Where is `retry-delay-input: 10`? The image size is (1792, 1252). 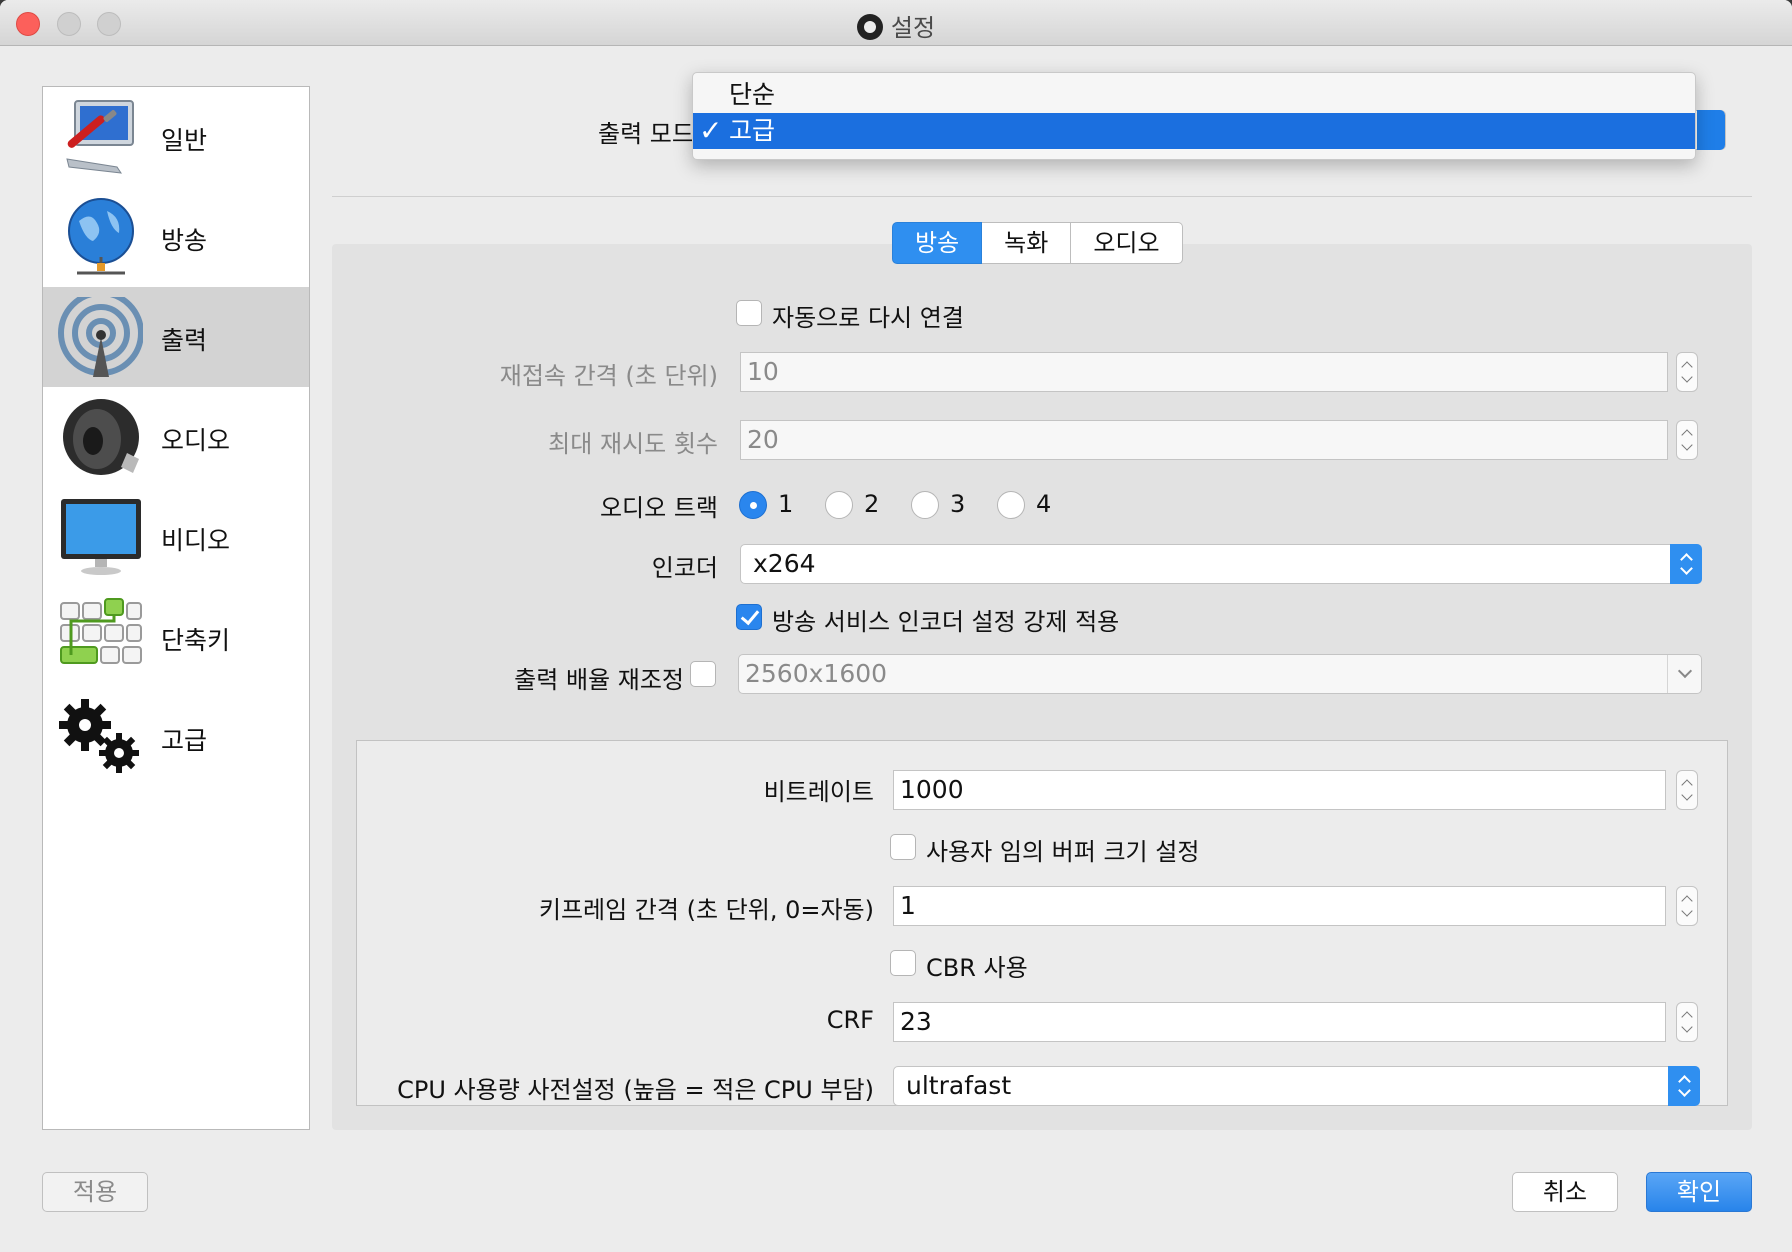 retry-delay-input: 10 is located at coordinates (1204, 372).